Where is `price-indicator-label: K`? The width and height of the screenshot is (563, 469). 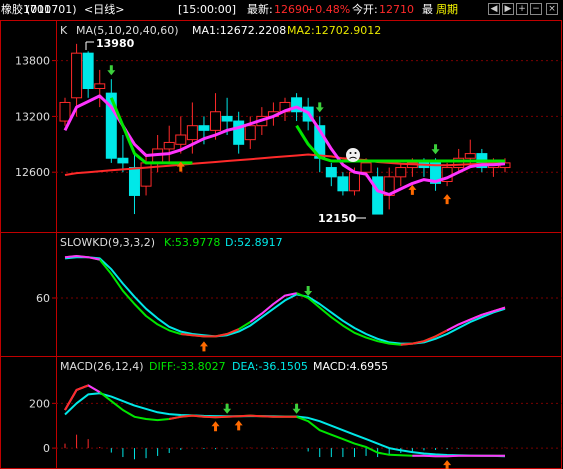
price-indicator-label: K is located at coordinates (64, 30).